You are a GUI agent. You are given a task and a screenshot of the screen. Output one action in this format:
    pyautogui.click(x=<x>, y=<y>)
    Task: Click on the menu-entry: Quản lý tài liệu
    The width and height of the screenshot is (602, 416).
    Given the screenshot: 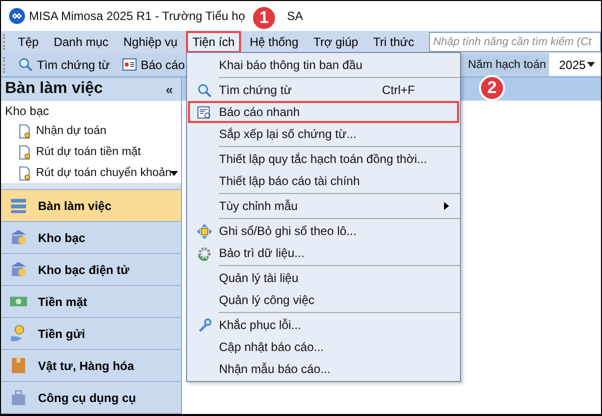 What is the action you would take?
    pyautogui.click(x=323, y=278)
    